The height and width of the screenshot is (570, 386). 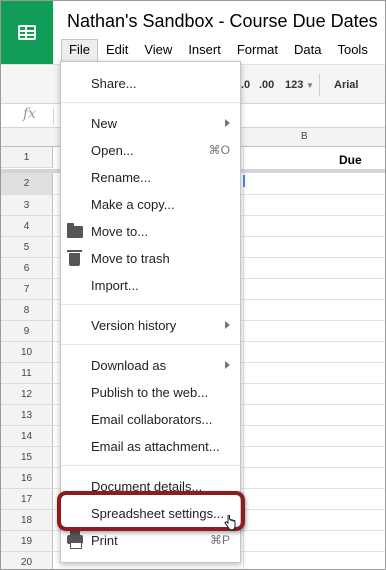 I want to click on cell-b1: Due, so click(x=350, y=160).